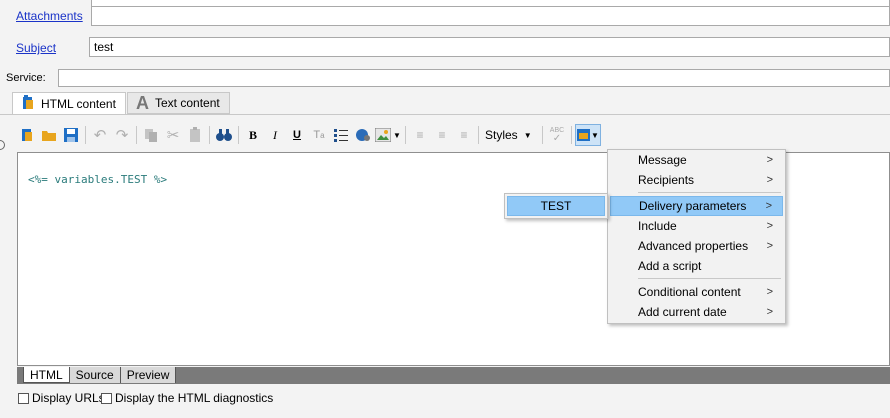 This screenshot has height=418, width=890. I want to click on delivery-parameters-submenu: TEST, so click(556, 206).